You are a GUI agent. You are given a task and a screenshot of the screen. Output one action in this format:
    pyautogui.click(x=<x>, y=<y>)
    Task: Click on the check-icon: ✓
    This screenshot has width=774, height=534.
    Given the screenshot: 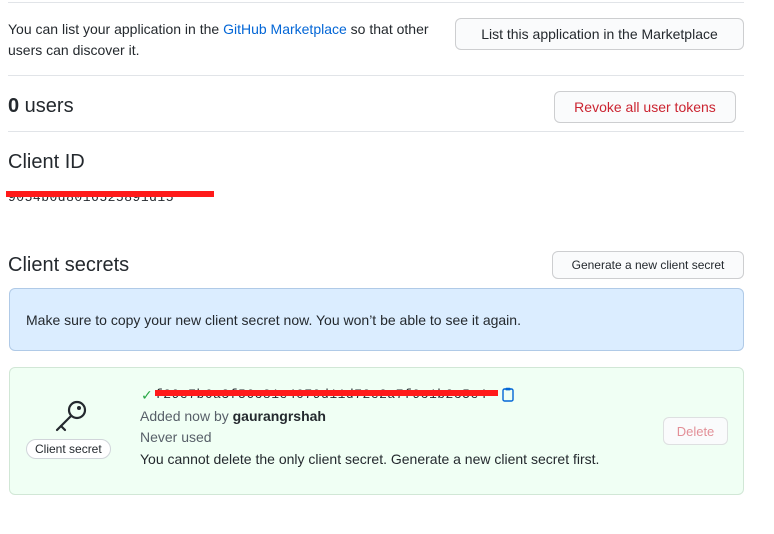 What is the action you would take?
    pyautogui.click(x=147, y=395)
    